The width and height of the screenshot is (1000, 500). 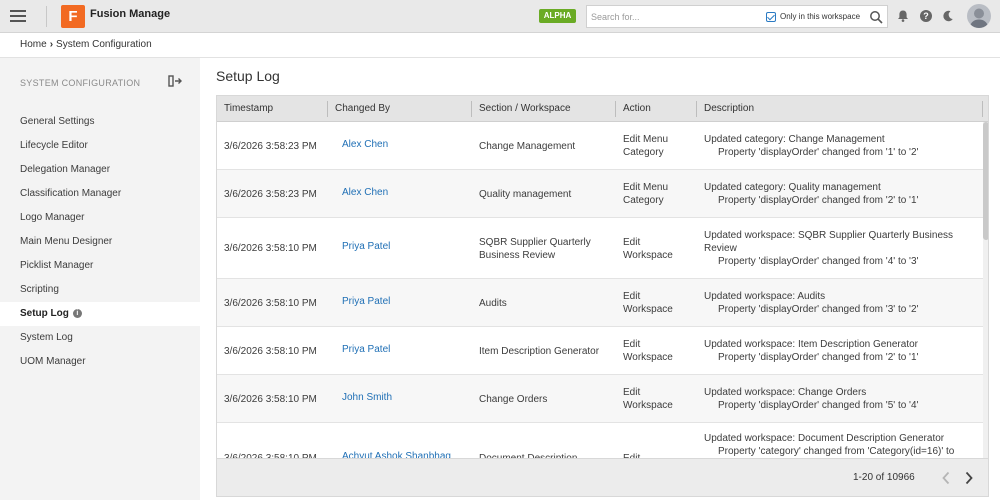 I want to click on collapse-sidebar-icon, so click(x=175, y=81).